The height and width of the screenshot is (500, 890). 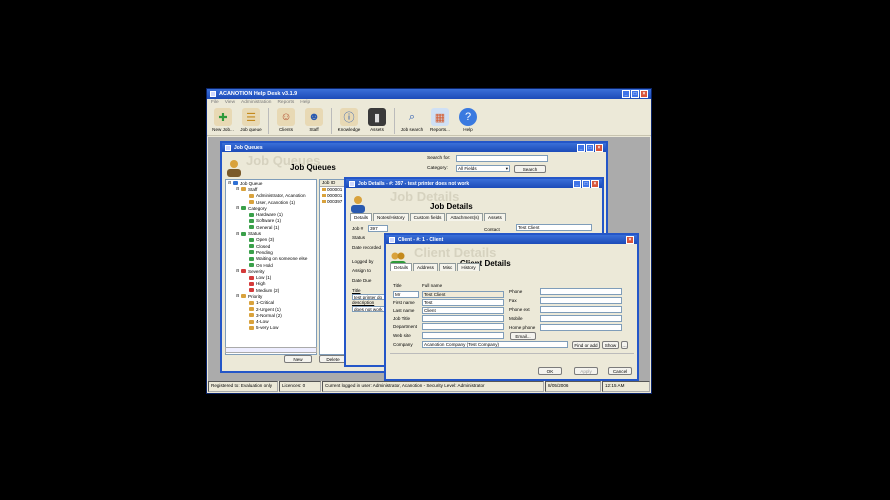 I want to click on staff-button: ☻ Staff, so click(x=314, y=120).